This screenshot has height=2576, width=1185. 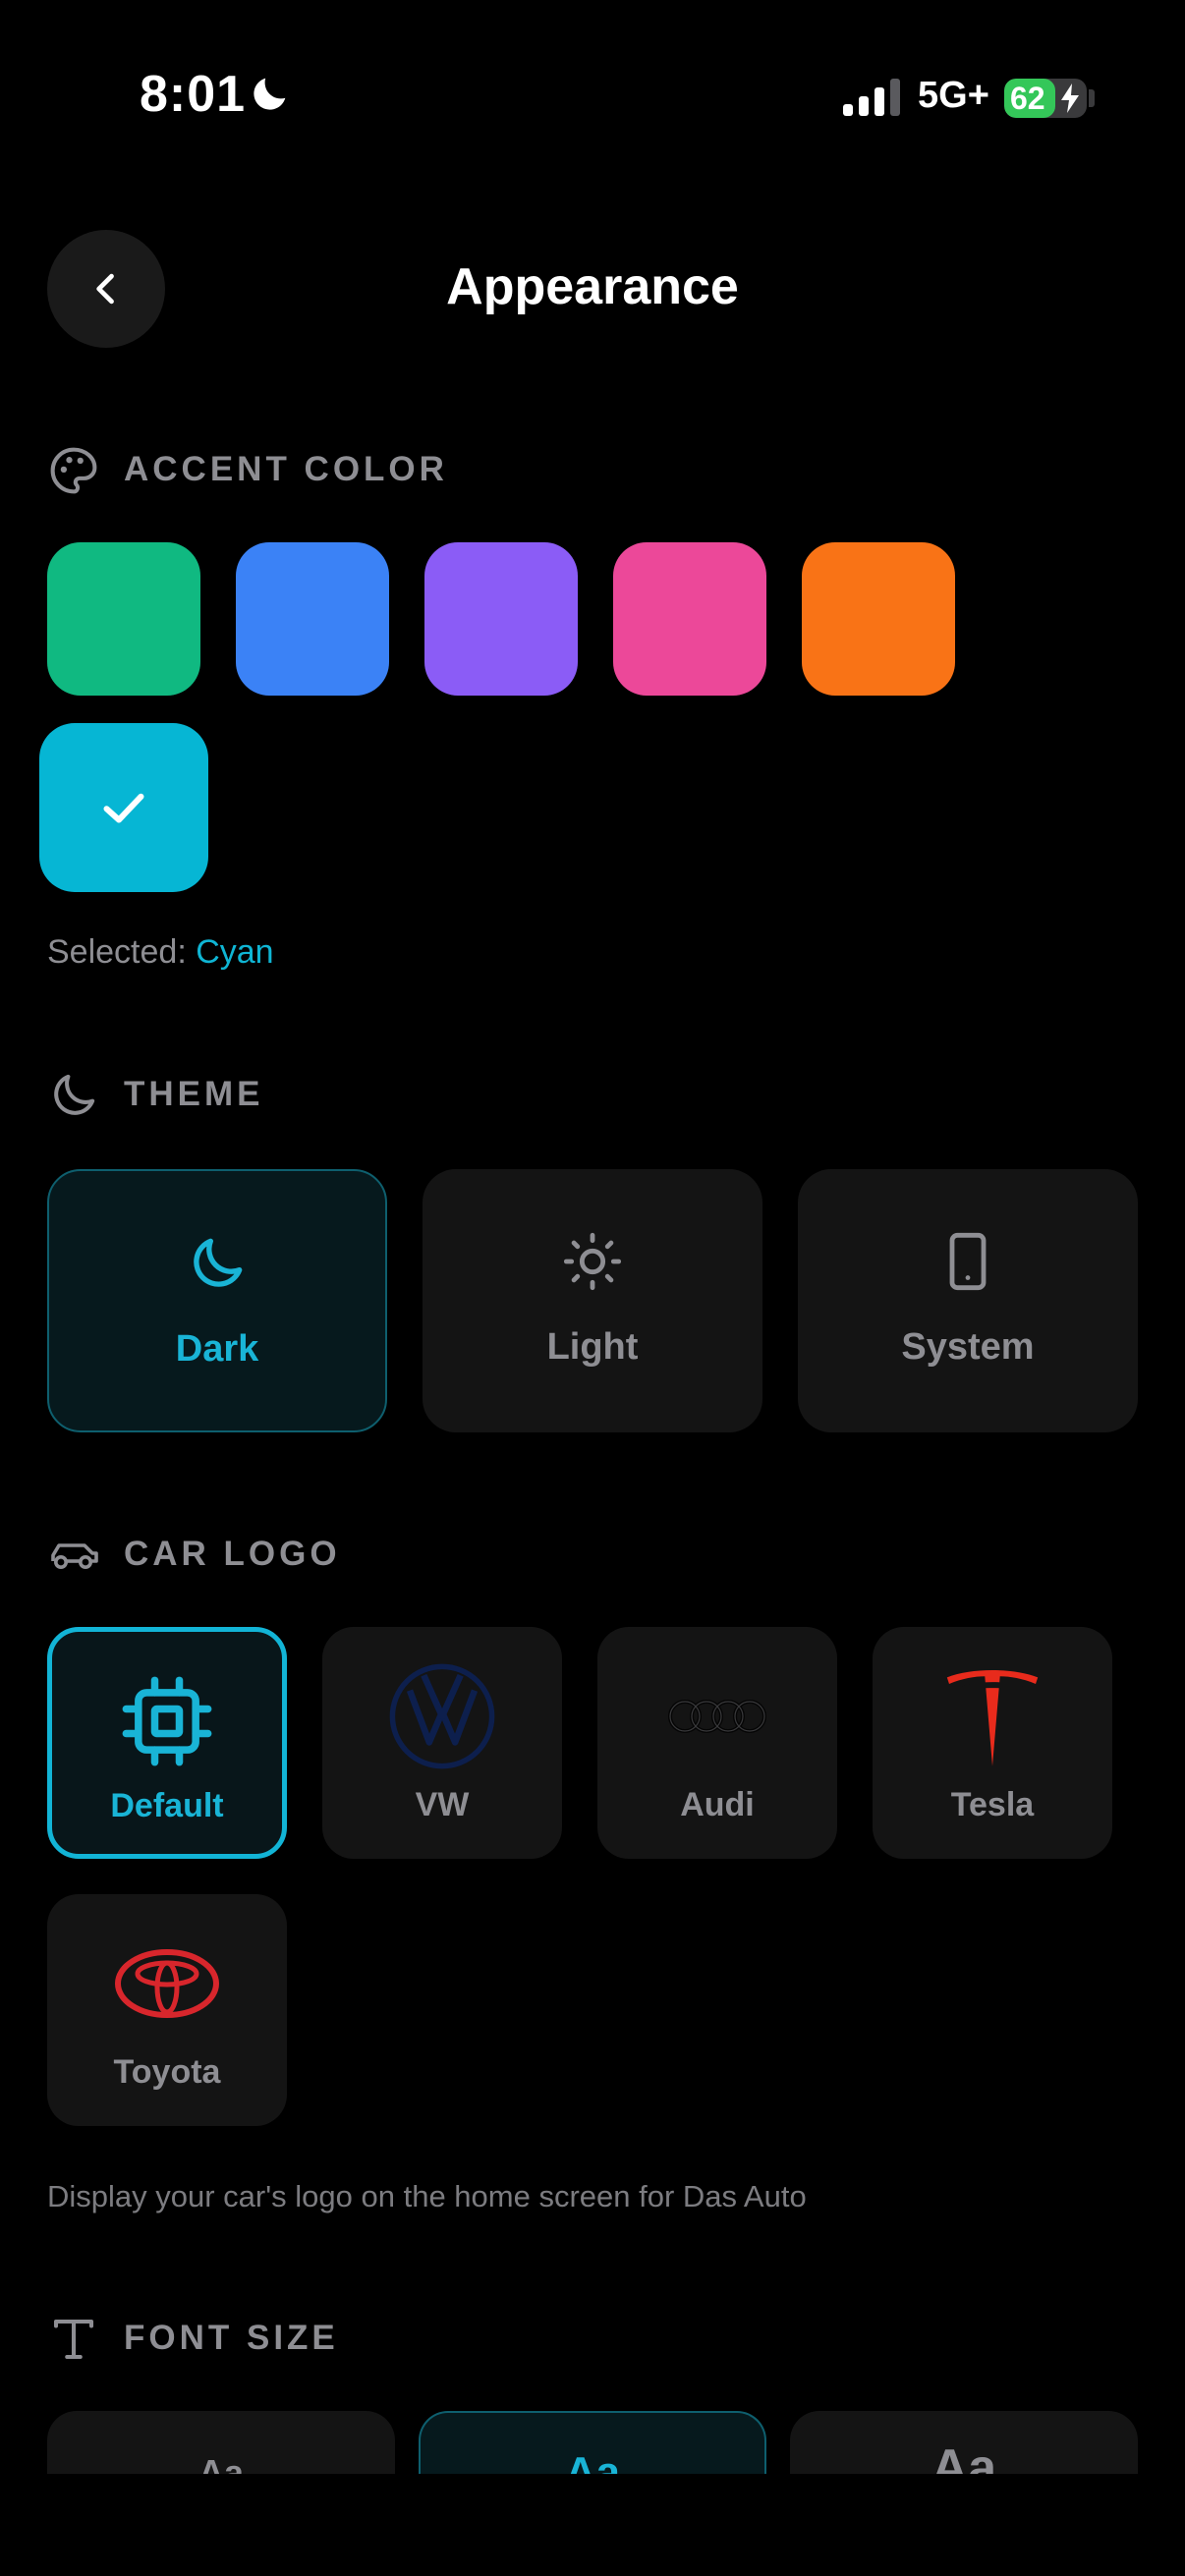 I want to click on vw-logo, so click(x=442, y=1716).